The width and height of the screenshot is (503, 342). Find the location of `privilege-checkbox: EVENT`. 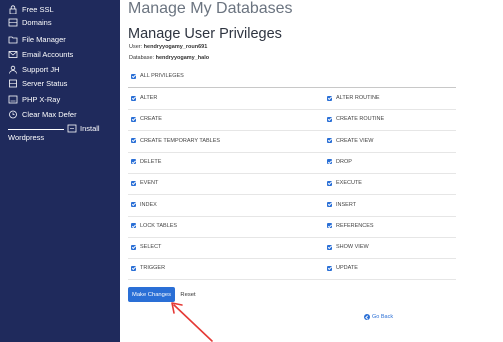

privilege-checkbox: EVENT is located at coordinates (144, 183).